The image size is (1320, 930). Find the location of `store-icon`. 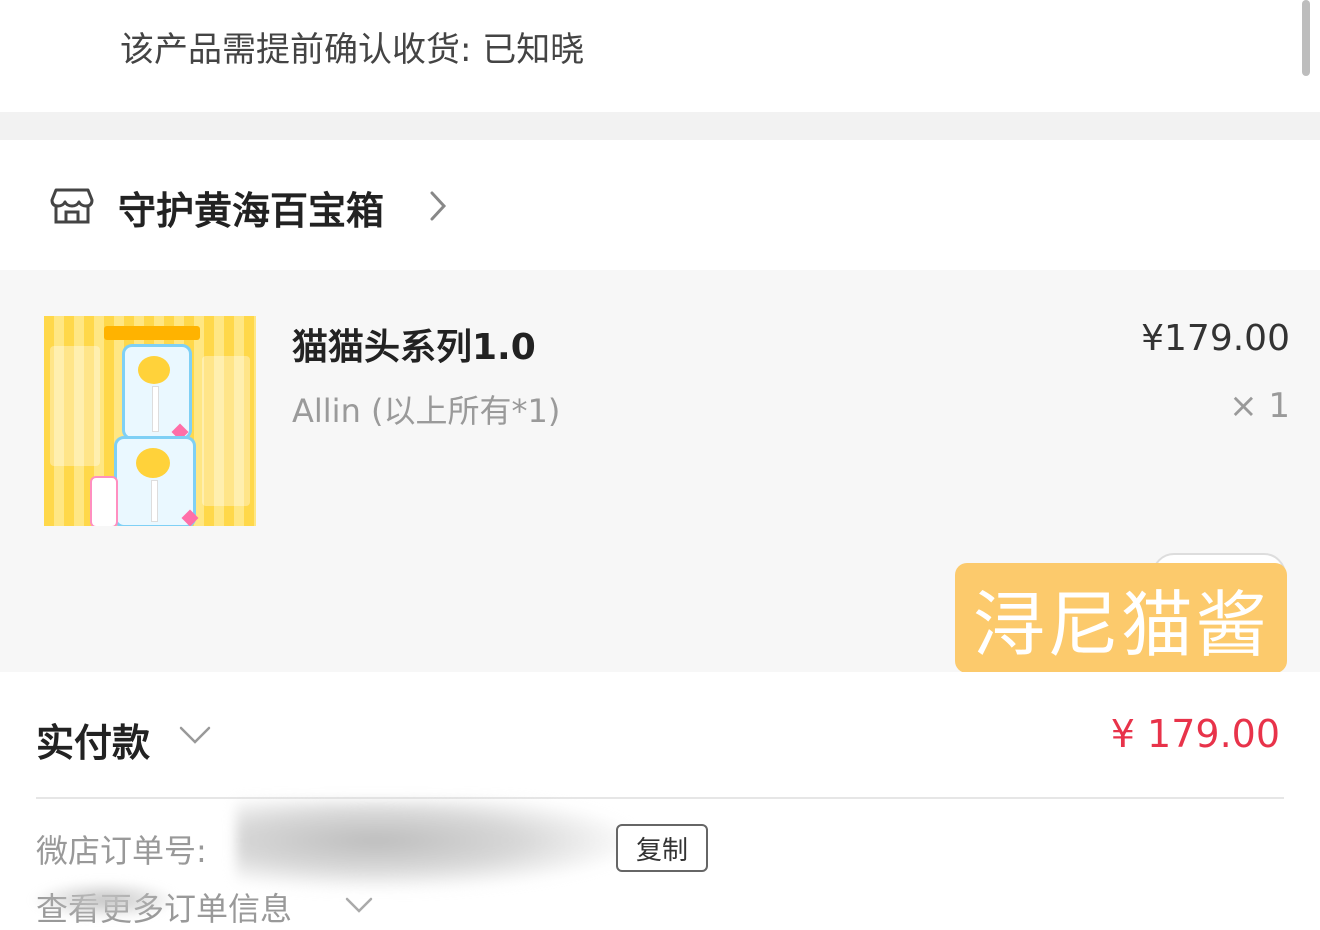

store-icon is located at coordinates (72, 206).